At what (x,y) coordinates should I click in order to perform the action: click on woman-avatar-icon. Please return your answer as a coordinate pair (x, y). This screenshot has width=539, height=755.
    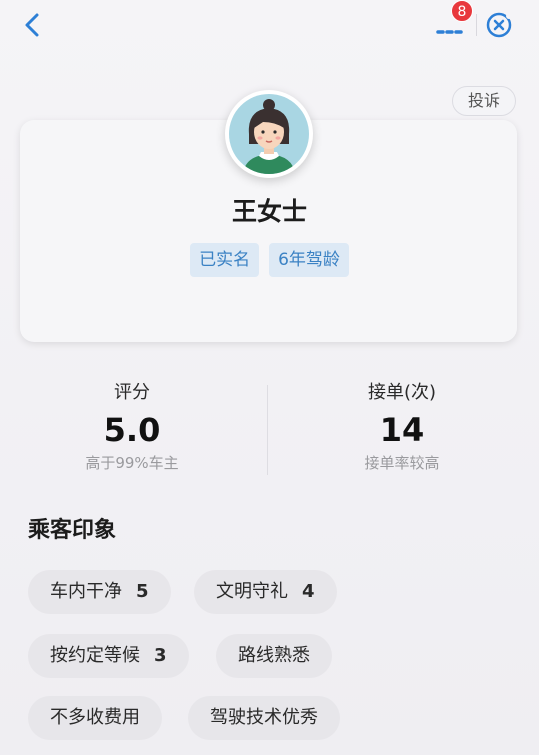
    Looking at the image, I should click on (269, 134).